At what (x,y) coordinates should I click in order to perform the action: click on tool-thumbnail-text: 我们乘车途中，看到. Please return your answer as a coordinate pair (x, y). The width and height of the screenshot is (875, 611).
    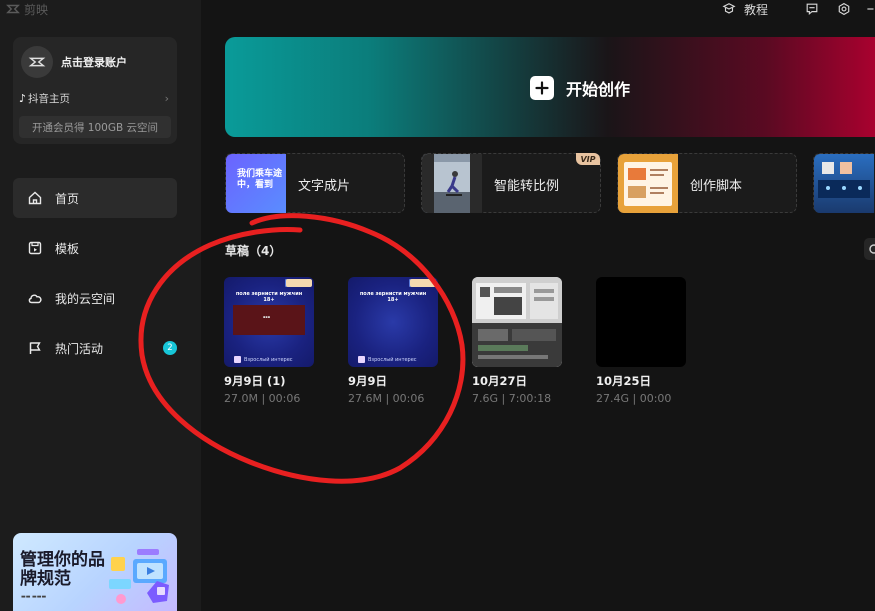
    Looking at the image, I should click on (256, 183).